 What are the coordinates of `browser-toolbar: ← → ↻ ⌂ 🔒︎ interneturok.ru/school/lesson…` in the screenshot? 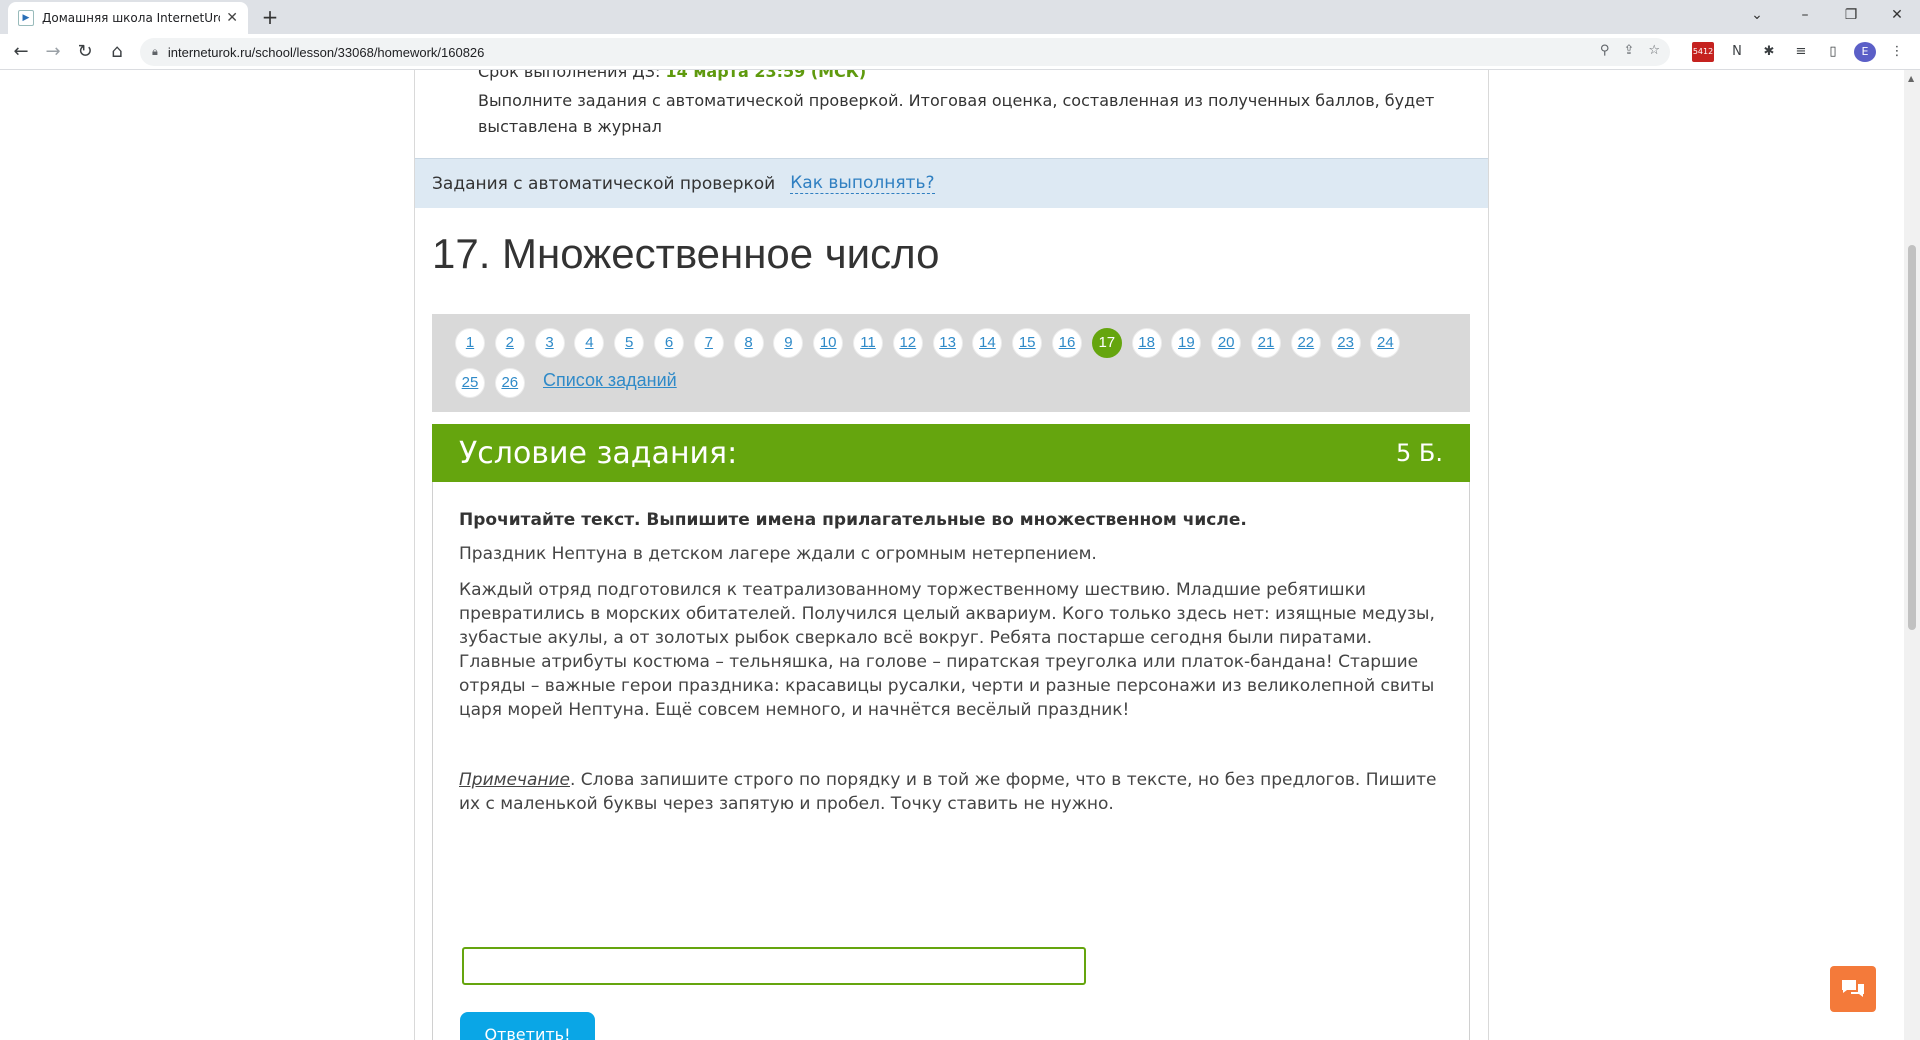 It's located at (960, 52).